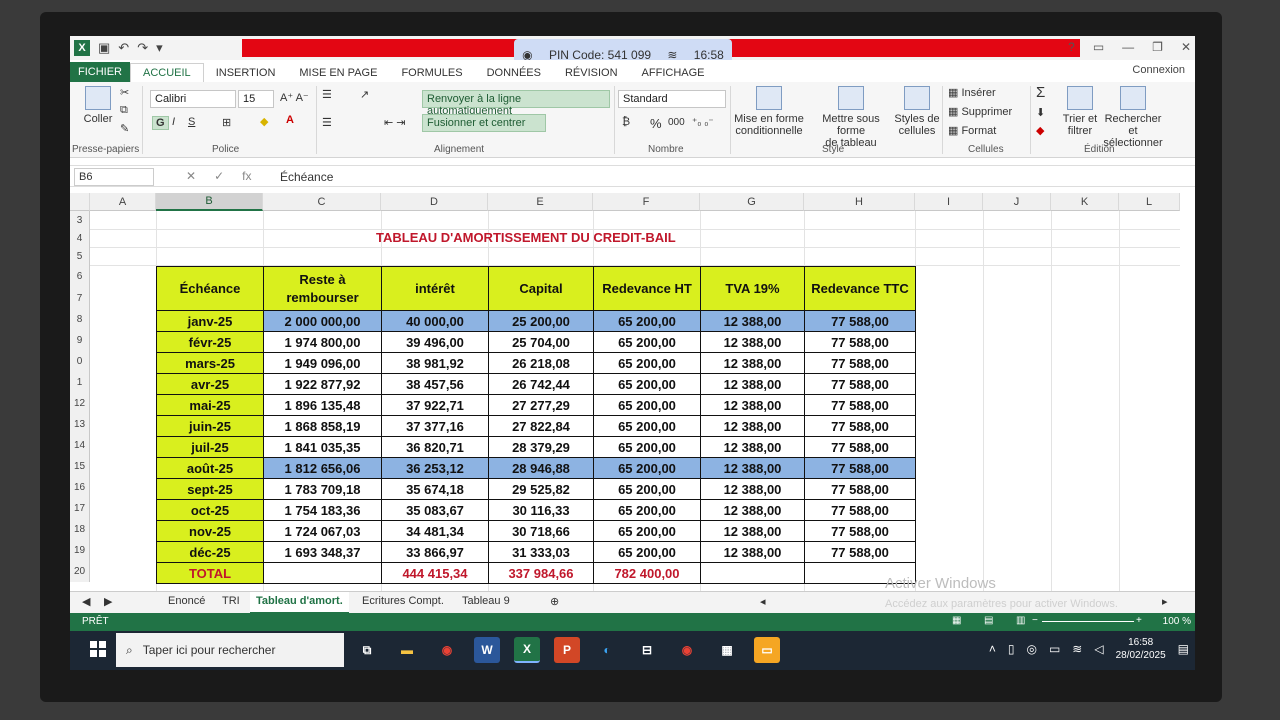 The image size is (1280, 720). What do you see at coordinates (322, 468) in the screenshot?
I see `table-cell: 1 812 656,06` at bounding box center [322, 468].